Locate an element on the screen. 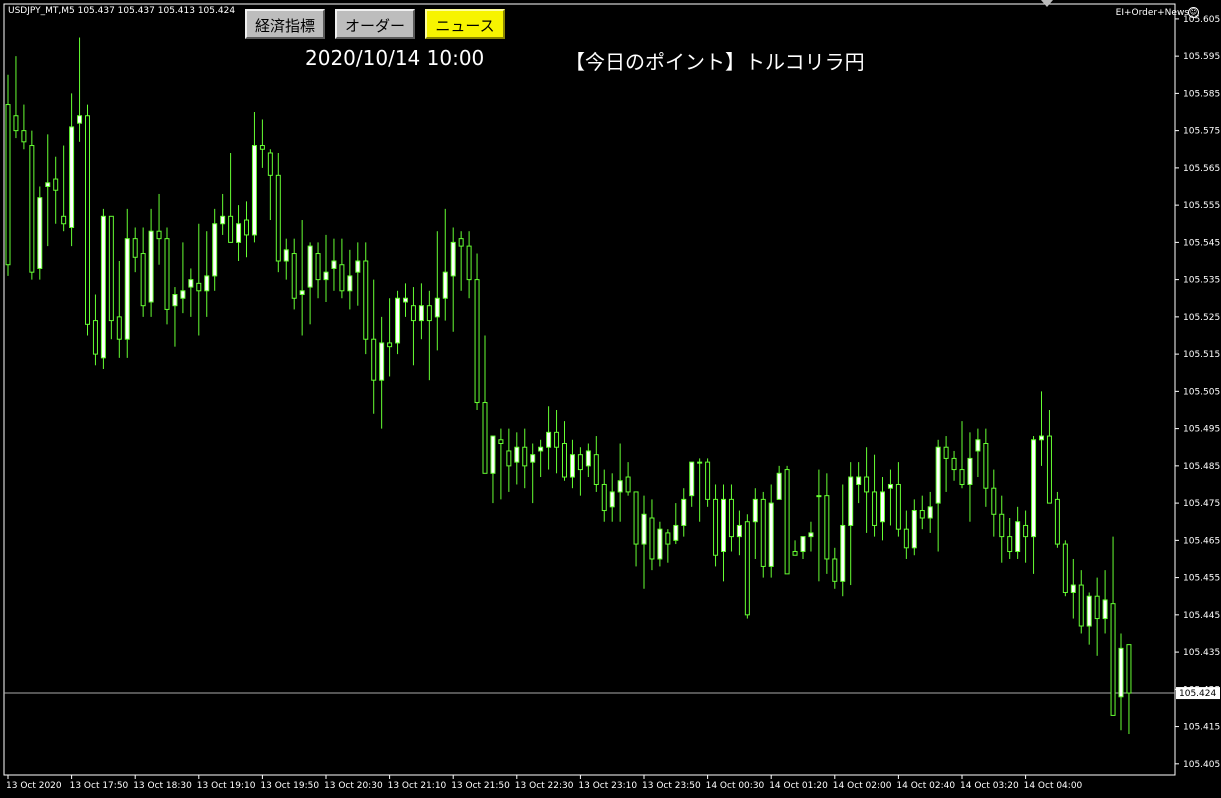 This screenshot has width=1221, height=798. price-tick-label: 105.405 is located at coordinates (1201, 765).